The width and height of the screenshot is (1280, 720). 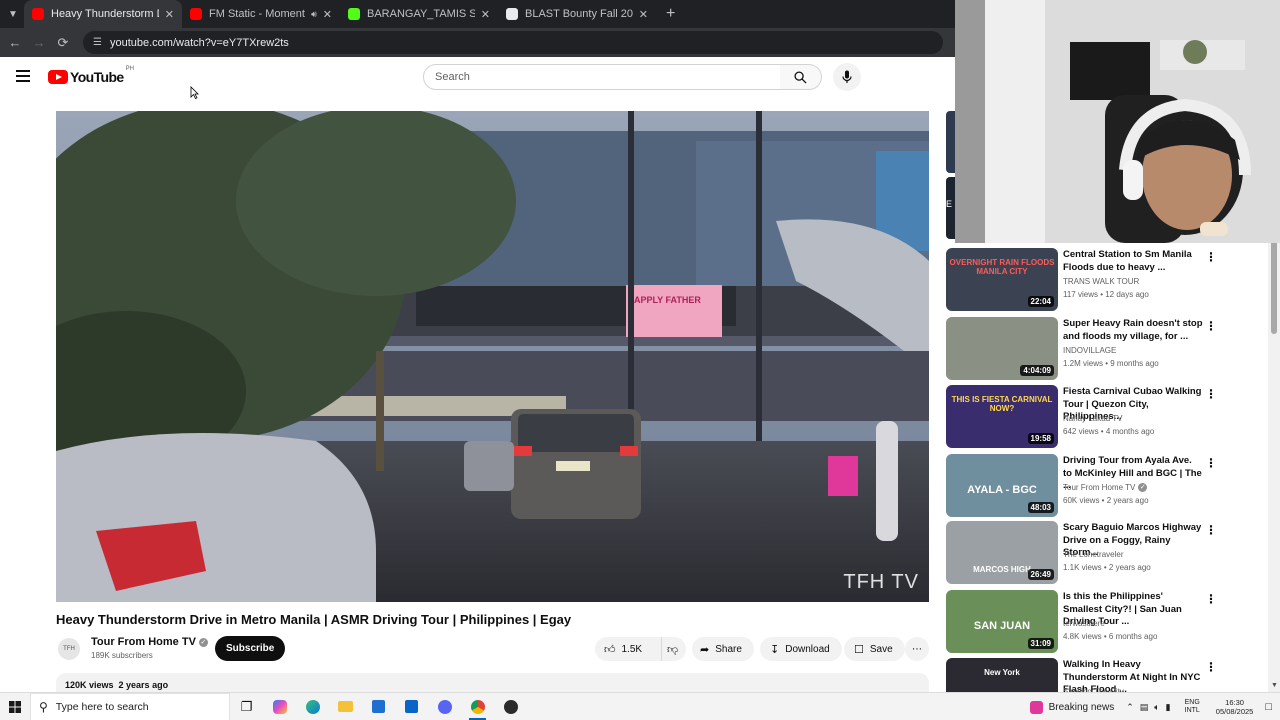 I want to click on recommendation-channel: The Lonetraveler, so click(x=1093, y=554).